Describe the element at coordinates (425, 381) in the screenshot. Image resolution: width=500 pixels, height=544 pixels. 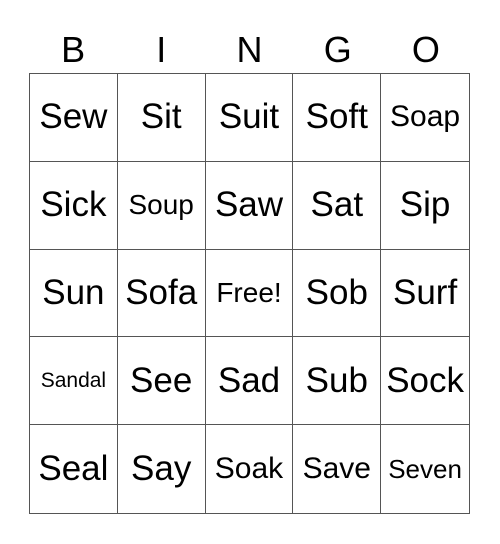
I see `bingo-cell: Sock` at that location.